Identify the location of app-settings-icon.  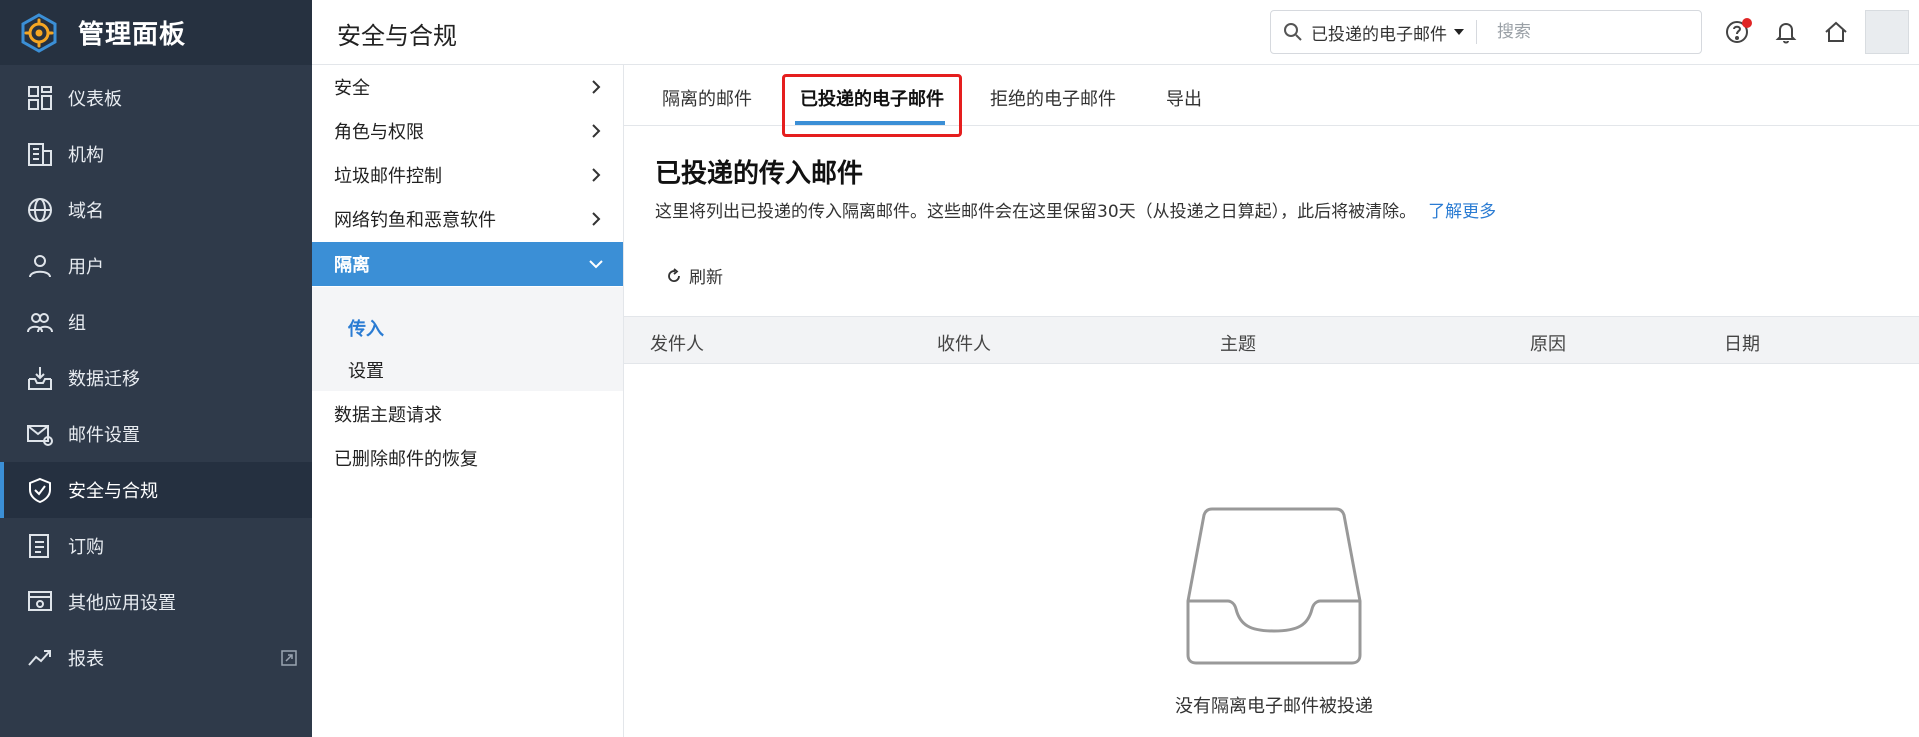
(40, 601).